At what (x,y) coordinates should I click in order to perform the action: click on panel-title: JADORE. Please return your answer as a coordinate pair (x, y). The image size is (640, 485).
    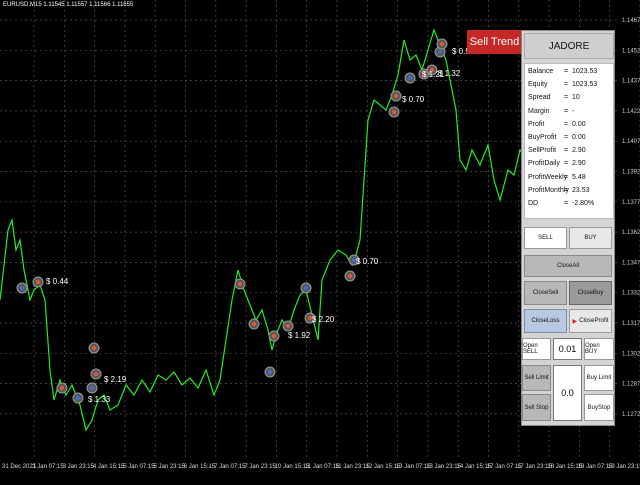
    Looking at the image, I should click on (569, 46).